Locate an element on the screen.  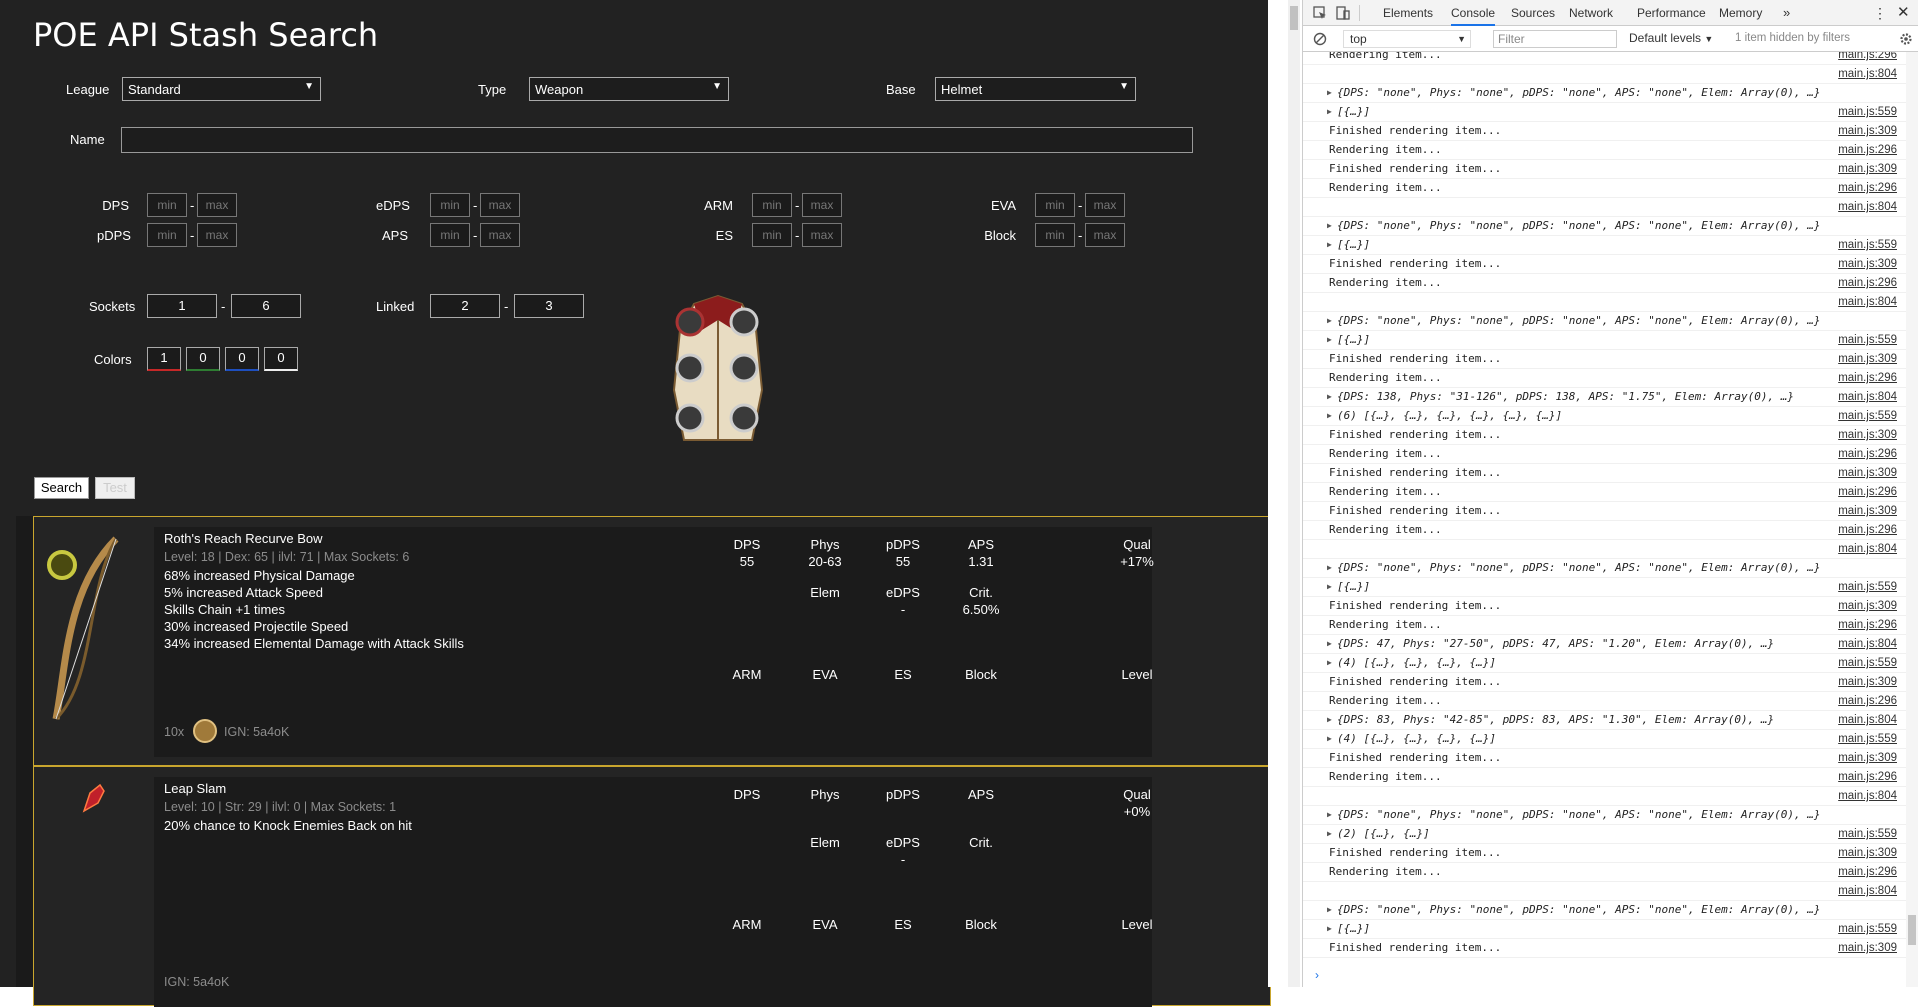
search-button: Search is located at coordinates (61, 488).